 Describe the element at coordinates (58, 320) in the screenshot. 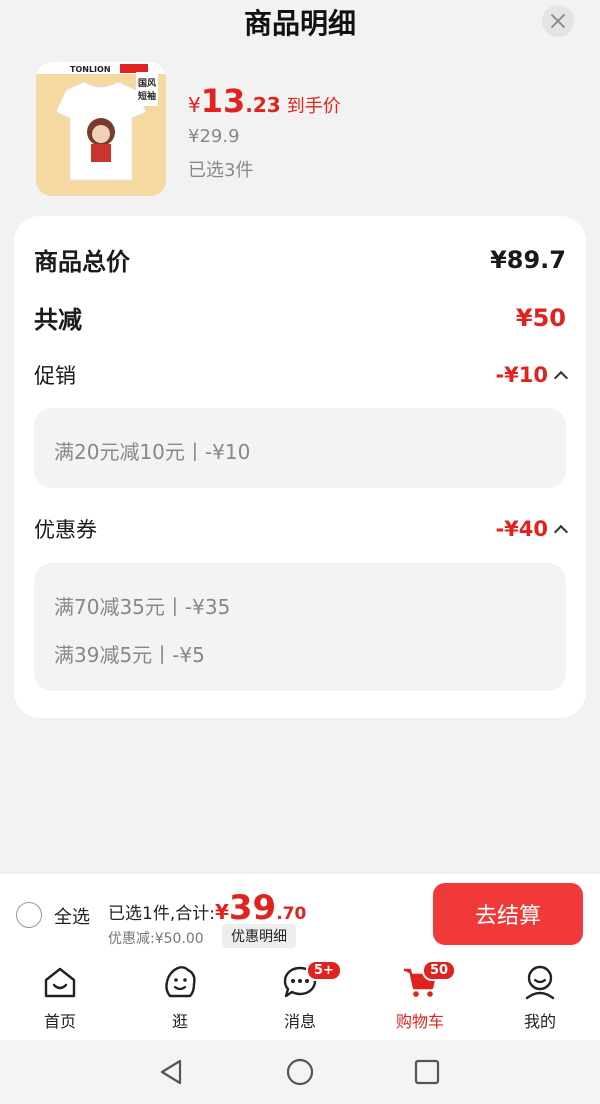

I see `reduce-label: 共减` at that location.